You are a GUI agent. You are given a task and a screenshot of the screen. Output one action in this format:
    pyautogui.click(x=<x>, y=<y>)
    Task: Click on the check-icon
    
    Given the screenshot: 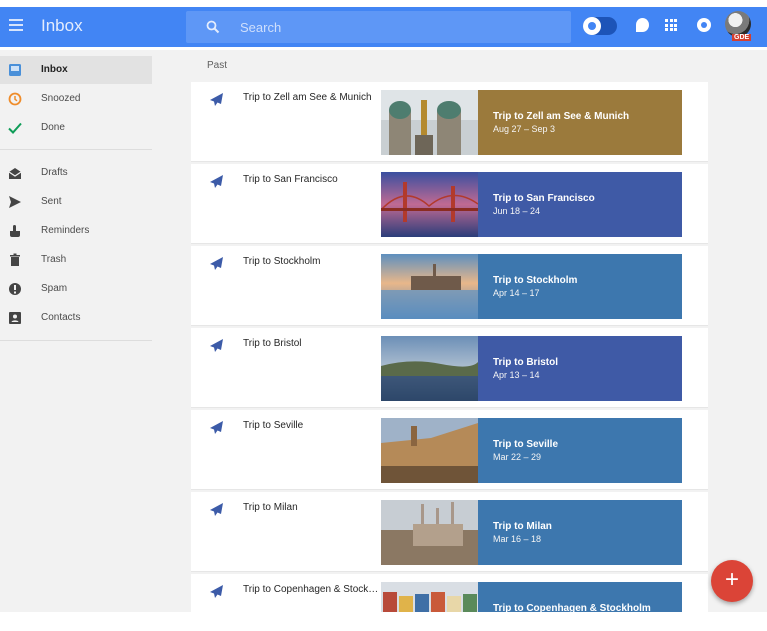 What is the action you would take?
    pyautogui.click(x=15, y=128)
    